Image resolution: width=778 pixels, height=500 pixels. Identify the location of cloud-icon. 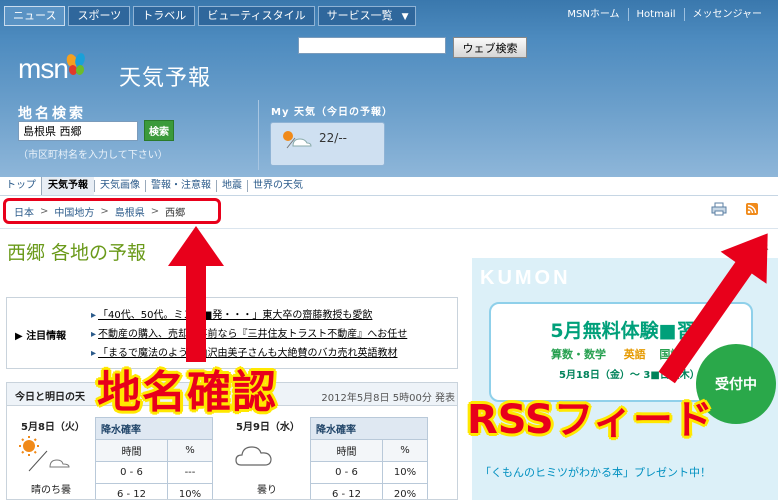
(253, 456).